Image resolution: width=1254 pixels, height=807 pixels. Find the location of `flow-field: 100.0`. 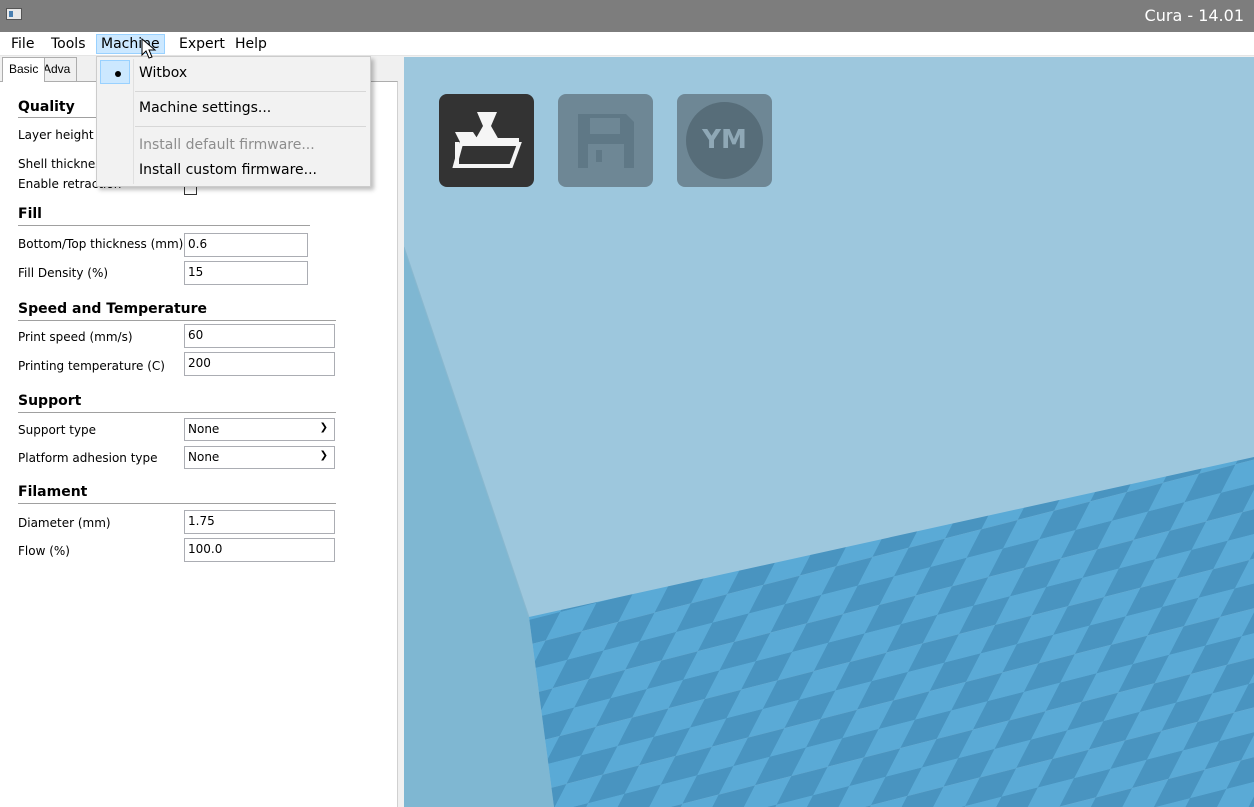

flow-field: 100.0 is located at coordinates (259, 550).